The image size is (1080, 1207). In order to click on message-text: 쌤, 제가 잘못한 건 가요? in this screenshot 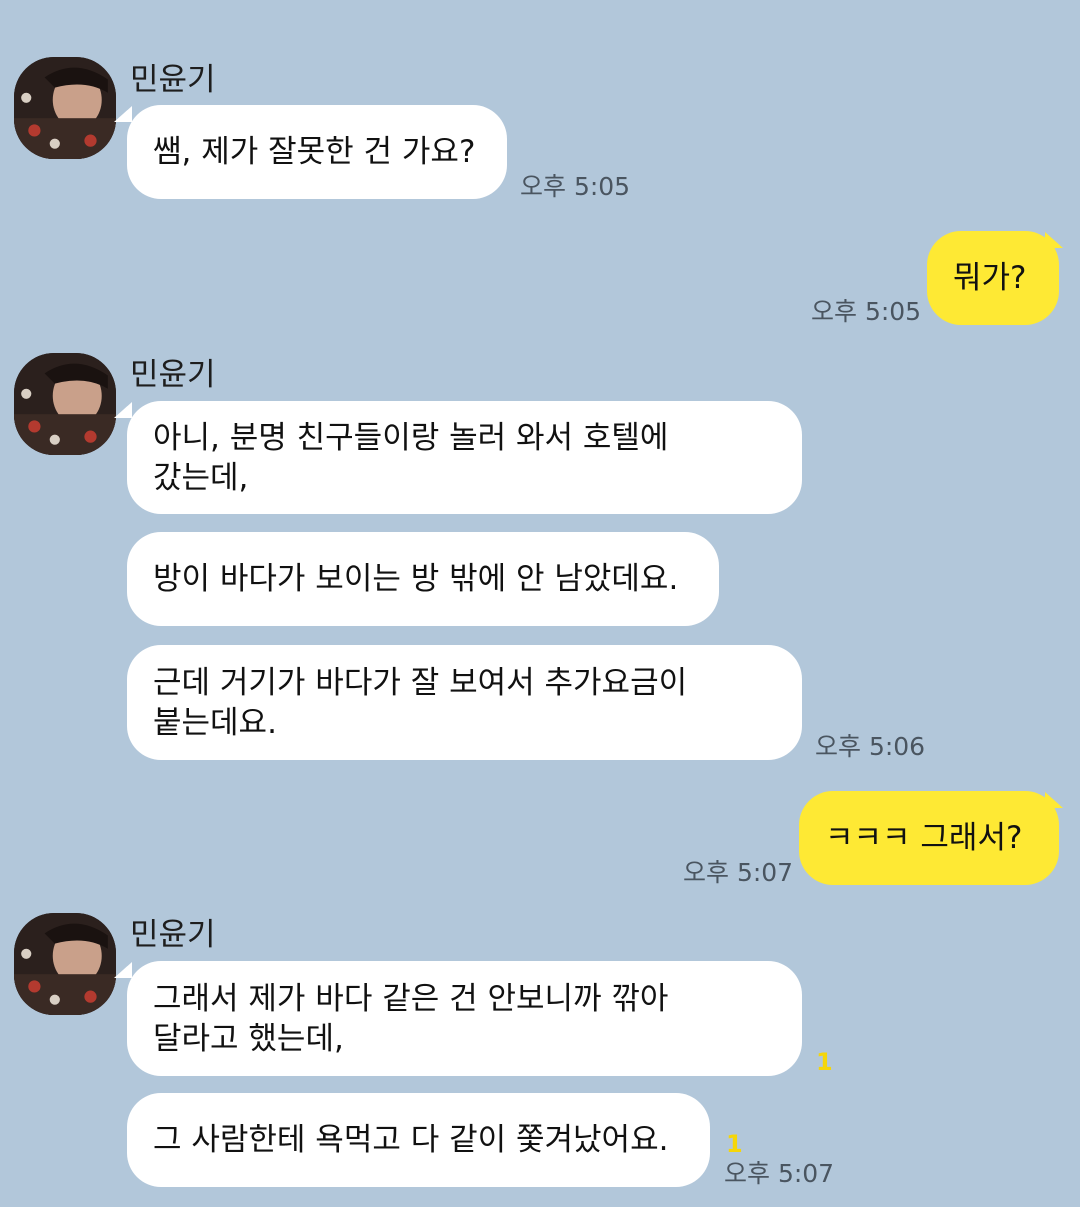, I will do `click(314, 152)`.